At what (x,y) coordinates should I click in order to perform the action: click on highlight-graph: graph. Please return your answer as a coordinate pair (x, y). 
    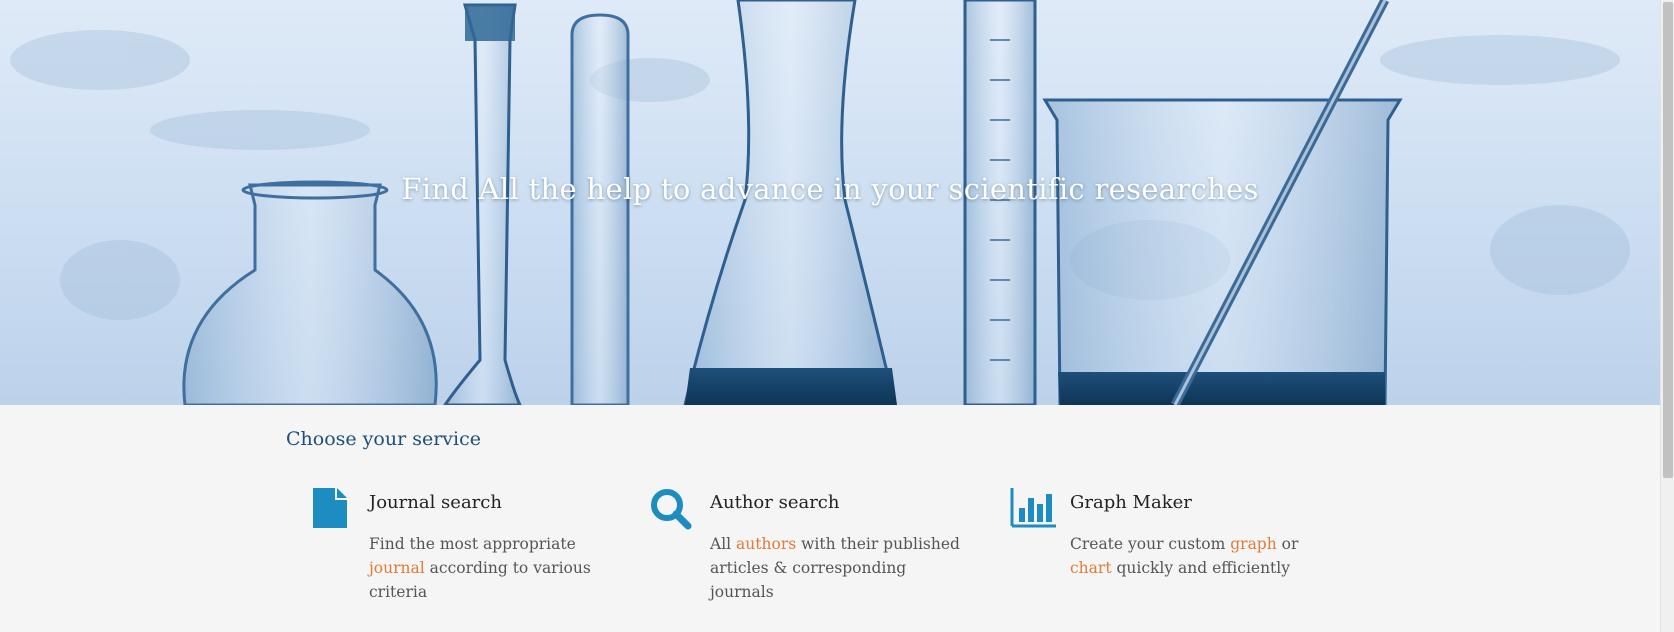
    Looking at the image, I should click on (1253, 544).